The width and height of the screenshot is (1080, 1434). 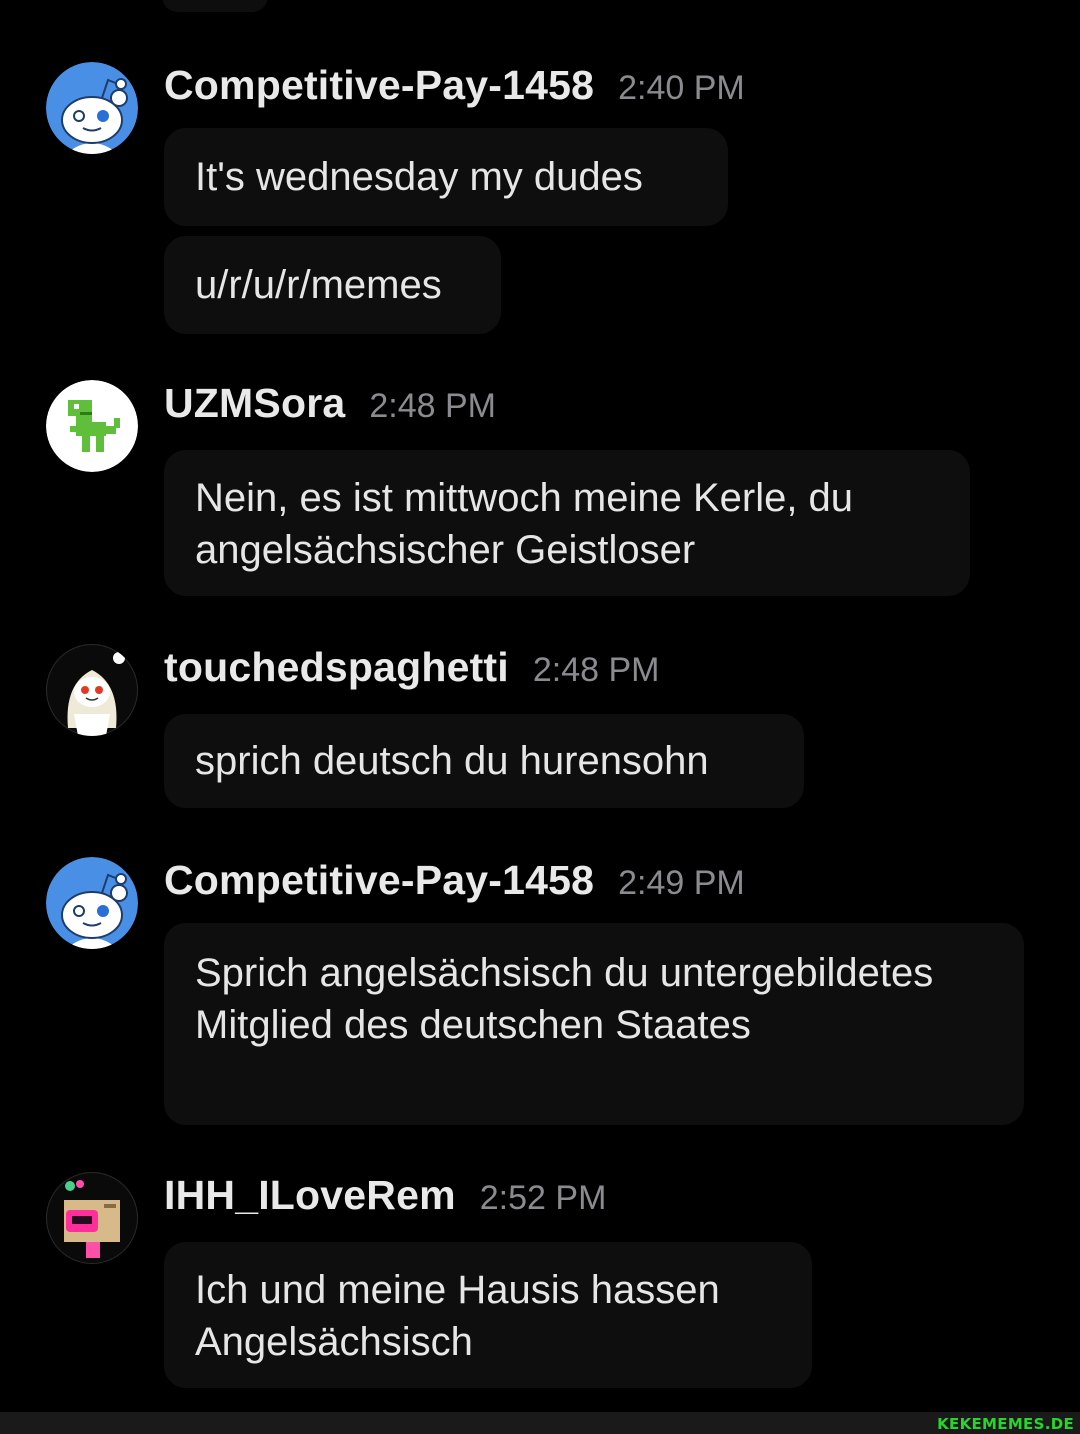 What do you see at coordinates (484, 761) in the screenshot?
I see `message-bubble: sprich deutsch du hurensohn` at bounding box center [484, 761].